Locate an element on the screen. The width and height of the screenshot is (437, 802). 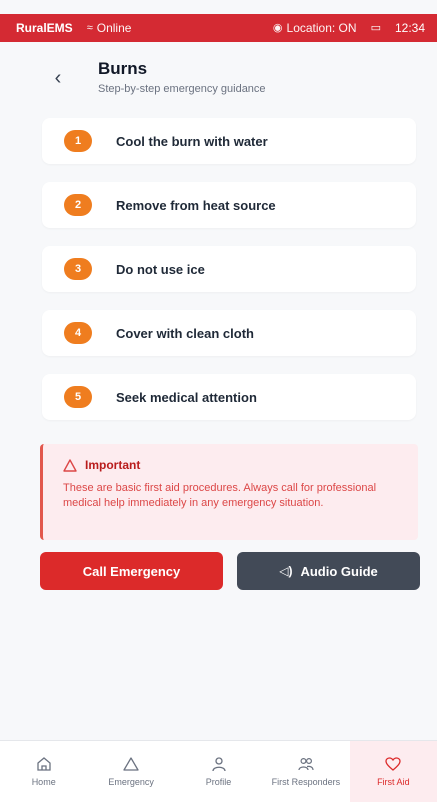
nav-item-profile: Profile is located at coordinates (218, 771).